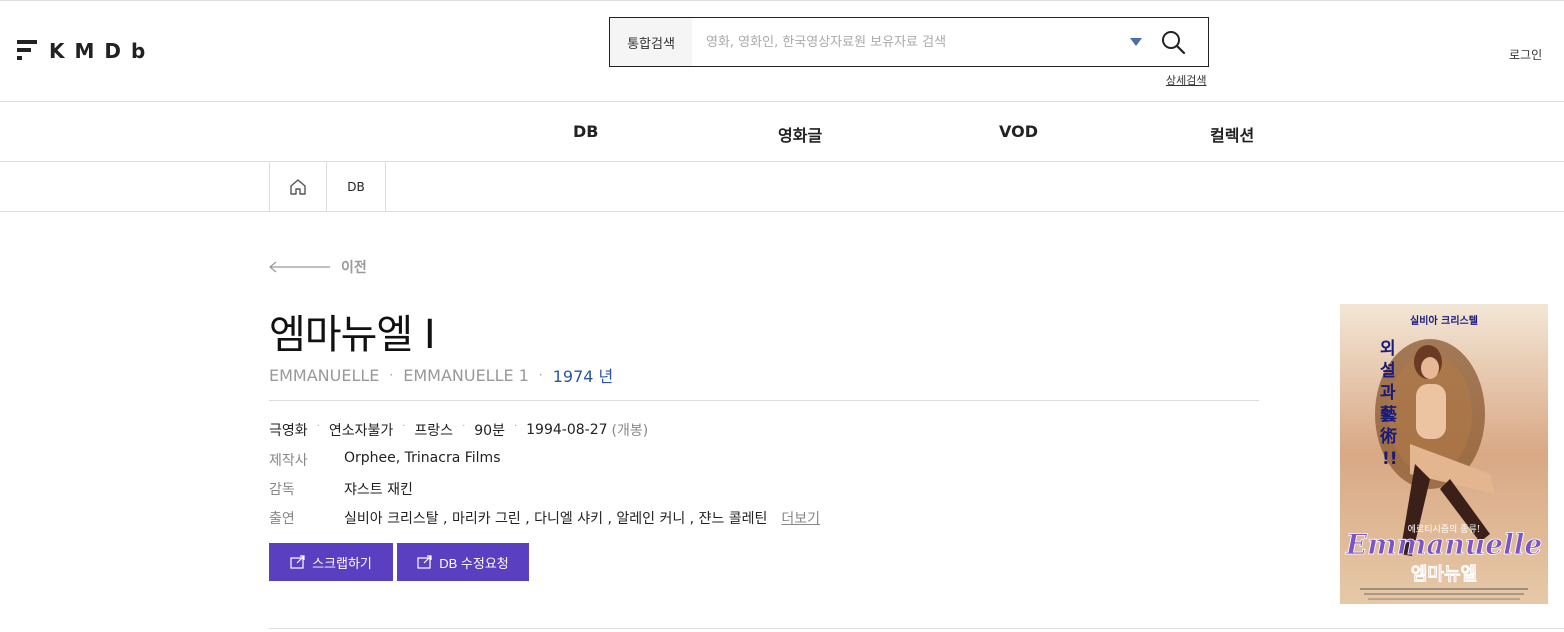 The width and height of the screenshot is (1564, 632). Describe the element at coordinates (1232, 134) in the screenshot. I see `nav-item-collection: 컬렉션` at that location.